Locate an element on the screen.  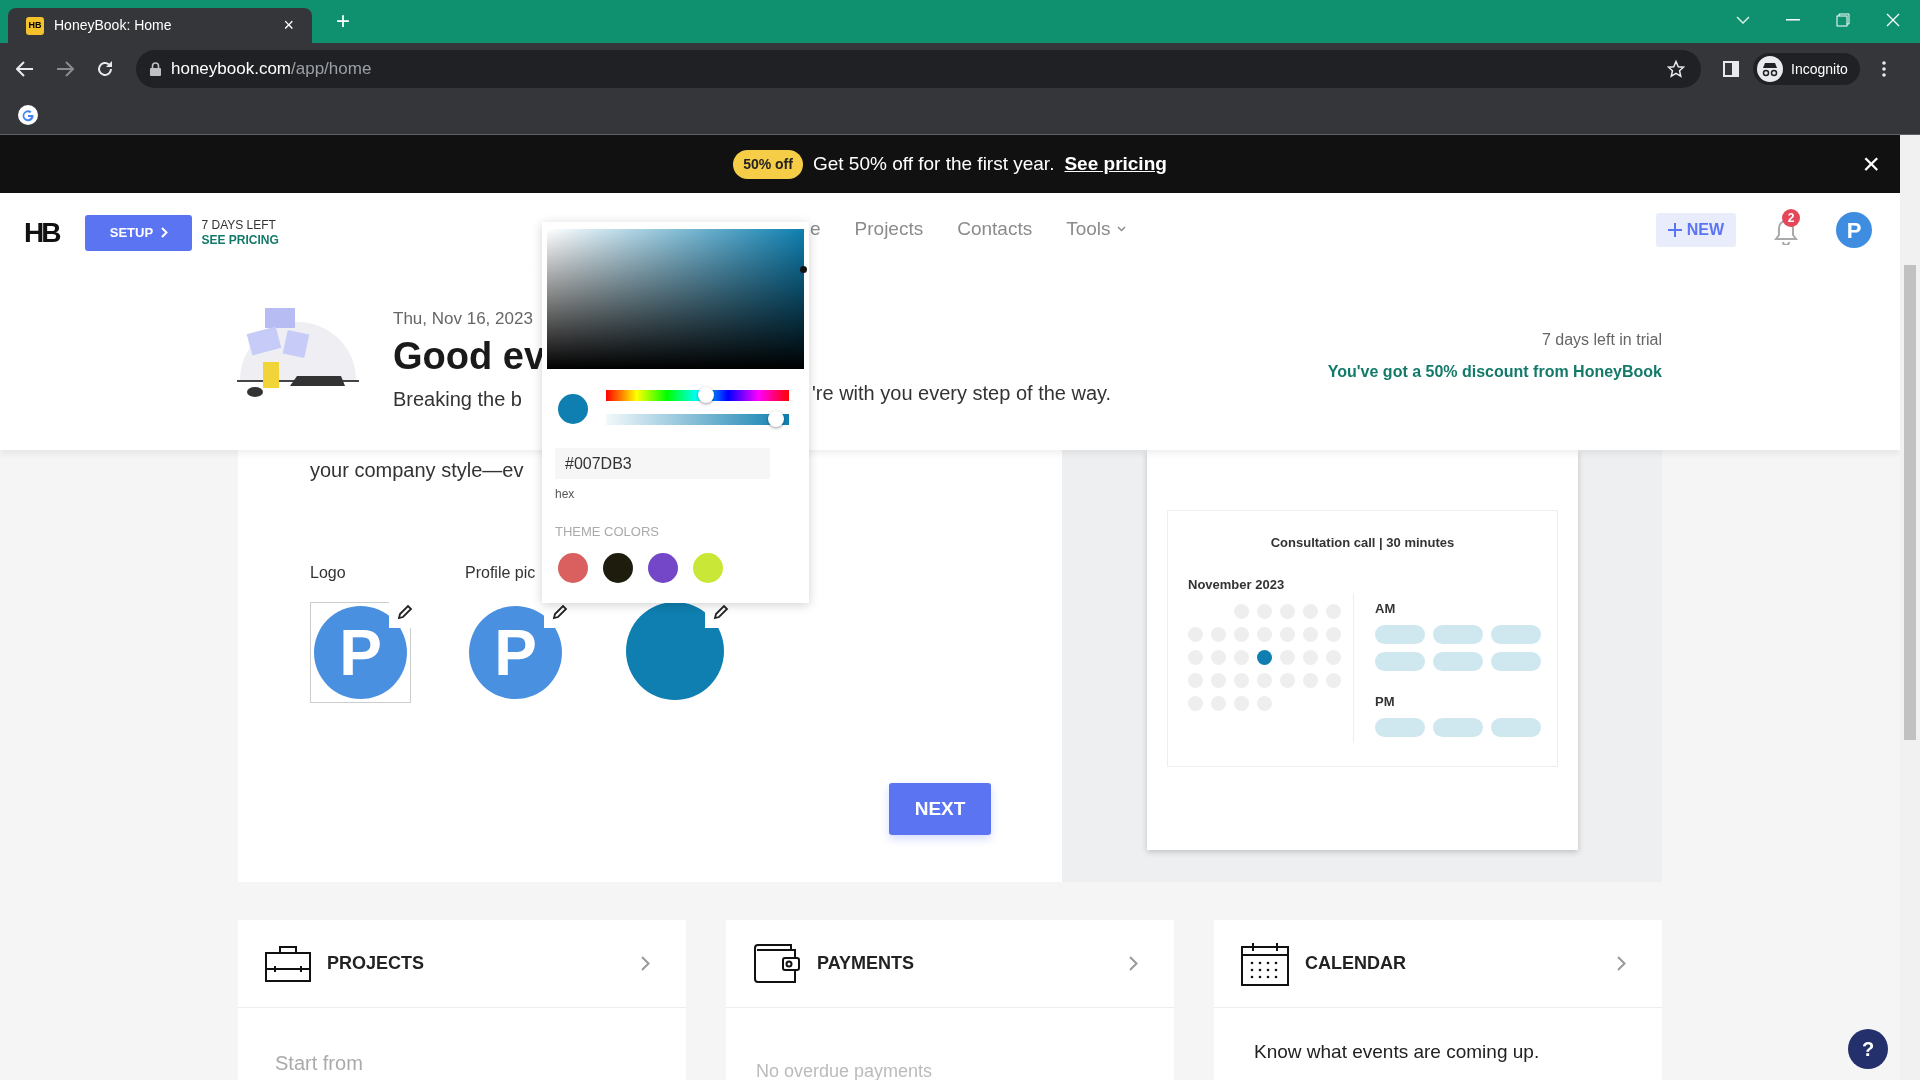
discount-link: You've got a 50% discount from HoneyBook is located at coordinates (1494, 372).